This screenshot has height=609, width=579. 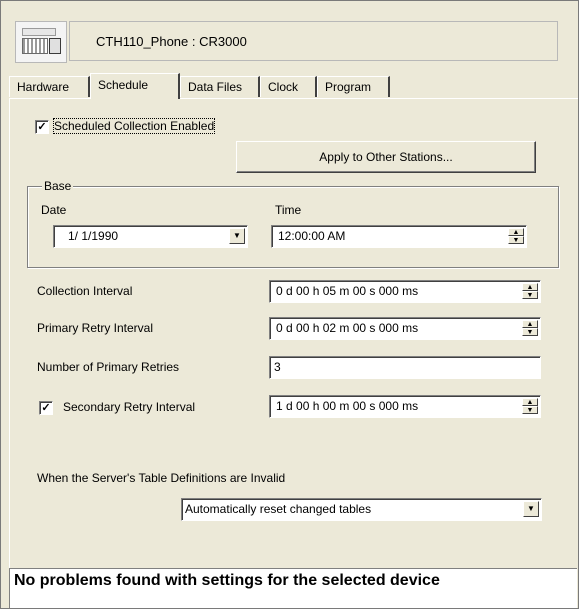 I want to click on scheduled-collection-label: Scheduled Collection Enabled, so click(x=134, y=126).